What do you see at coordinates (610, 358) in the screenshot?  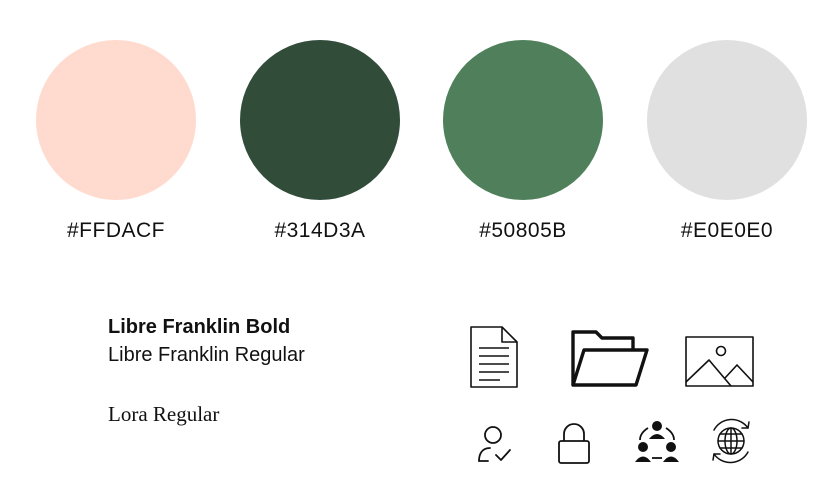 I see `folder-open-icon` at bounding box center [610, 358].